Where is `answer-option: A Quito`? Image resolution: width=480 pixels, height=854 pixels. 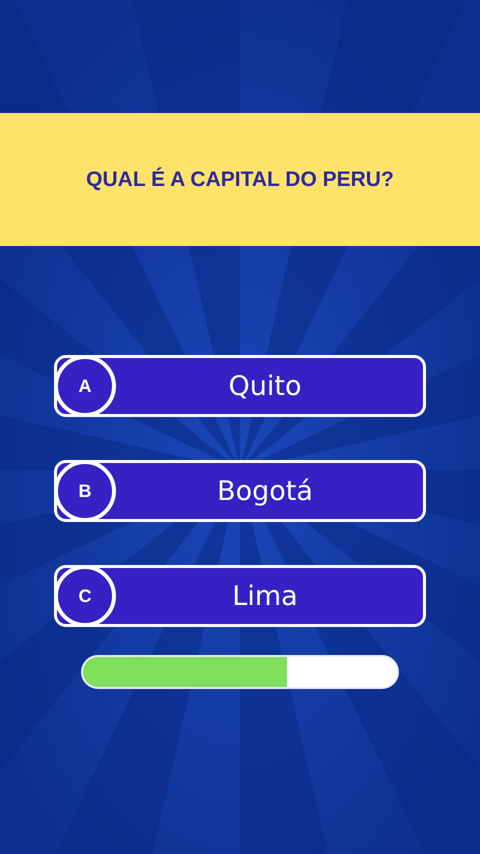 answer-option: A Quito is located at coordinates (240, 386).